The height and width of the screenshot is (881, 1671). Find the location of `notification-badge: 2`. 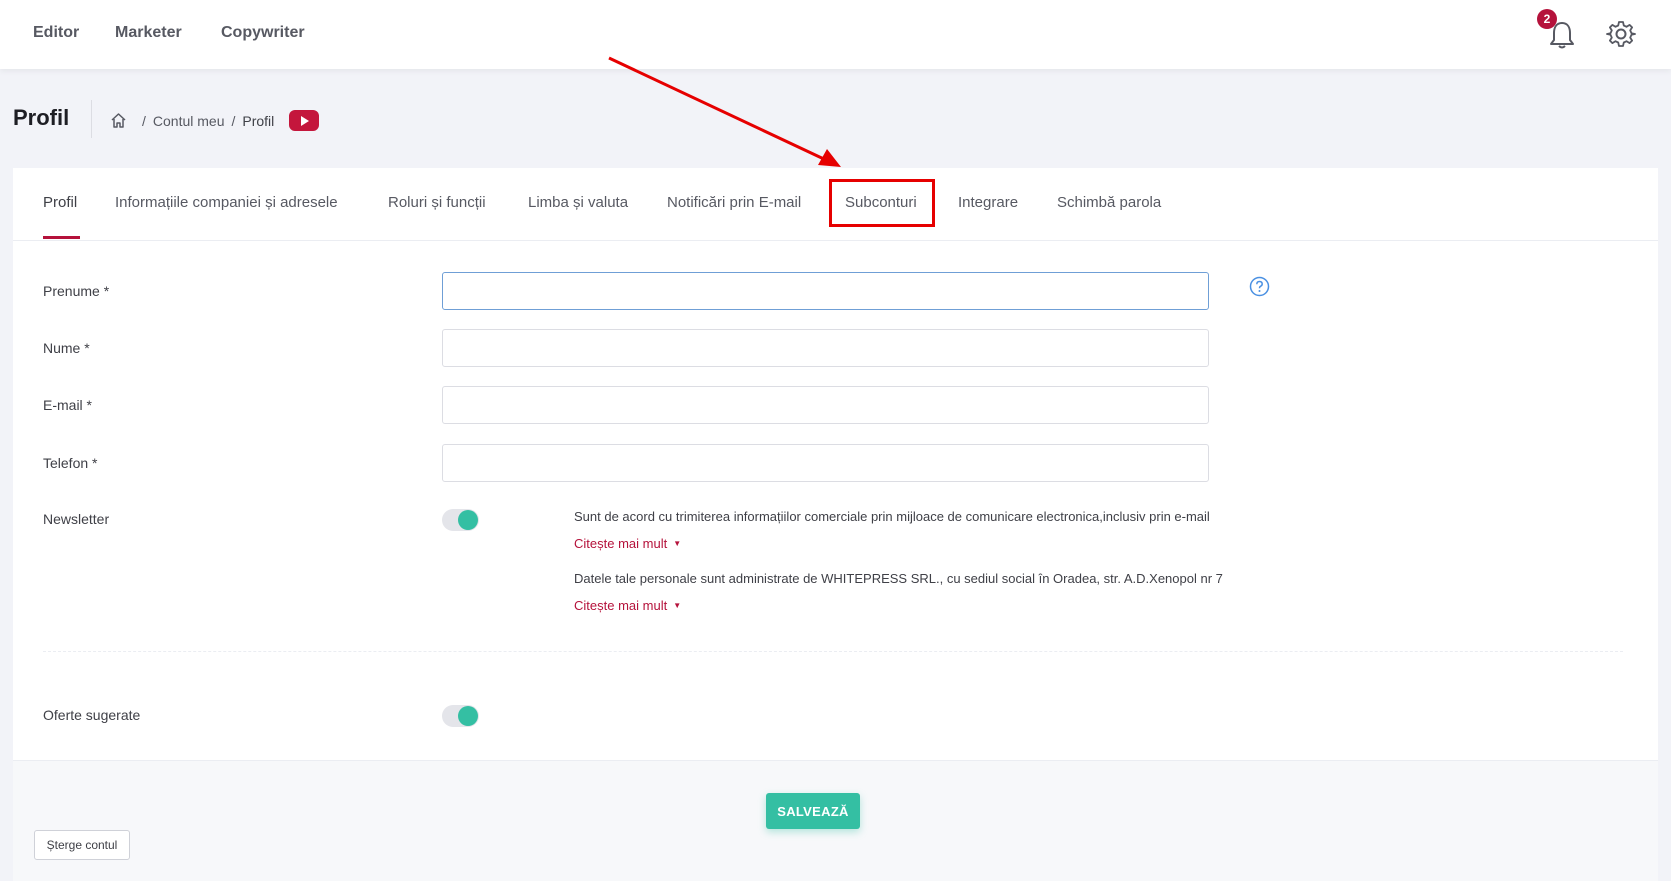

notification-badge: 2 is located at coordinates (1547, 19).